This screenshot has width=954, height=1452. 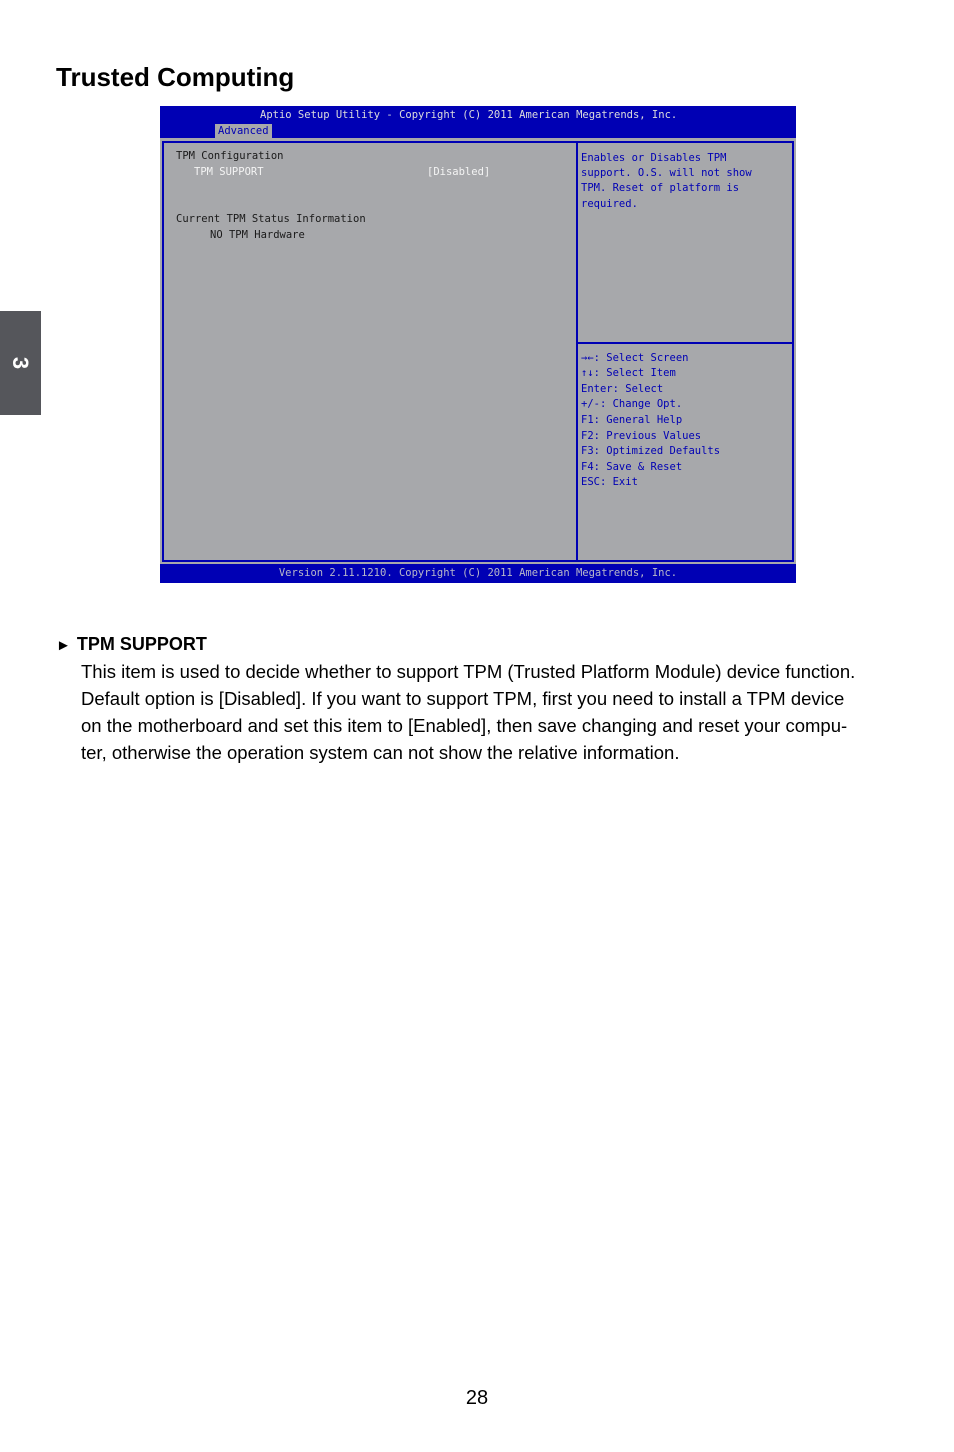 I want to click on chapter-number: 3, so click(x=21, y=363).